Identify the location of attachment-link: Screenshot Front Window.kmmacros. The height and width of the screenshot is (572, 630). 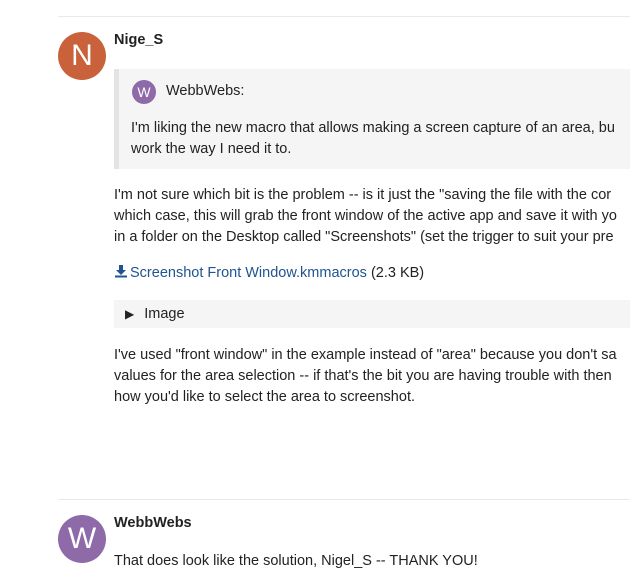
(240, 273).